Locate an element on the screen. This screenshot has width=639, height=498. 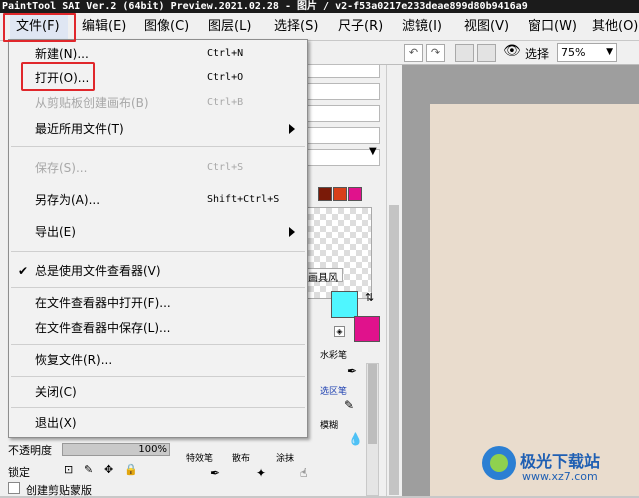
redo-button: ↷ is located at coordinates (435, 53).